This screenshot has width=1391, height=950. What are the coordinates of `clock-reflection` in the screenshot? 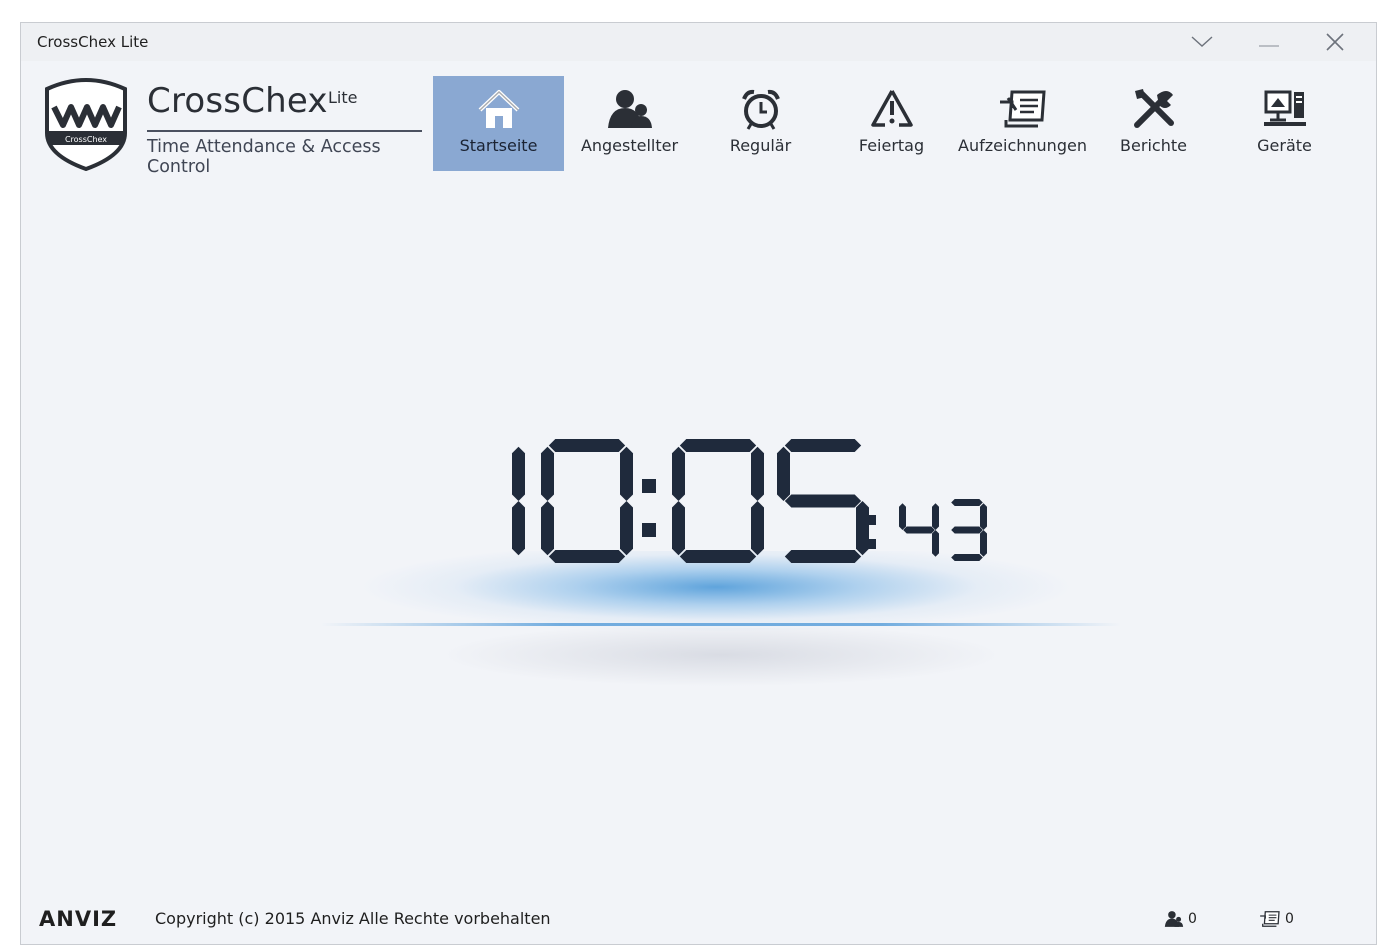 It's located at (721, 673).